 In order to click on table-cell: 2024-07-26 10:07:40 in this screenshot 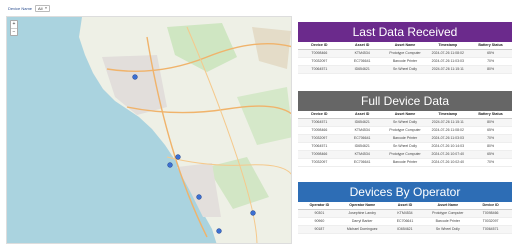, I will do `click(448, 154)`.